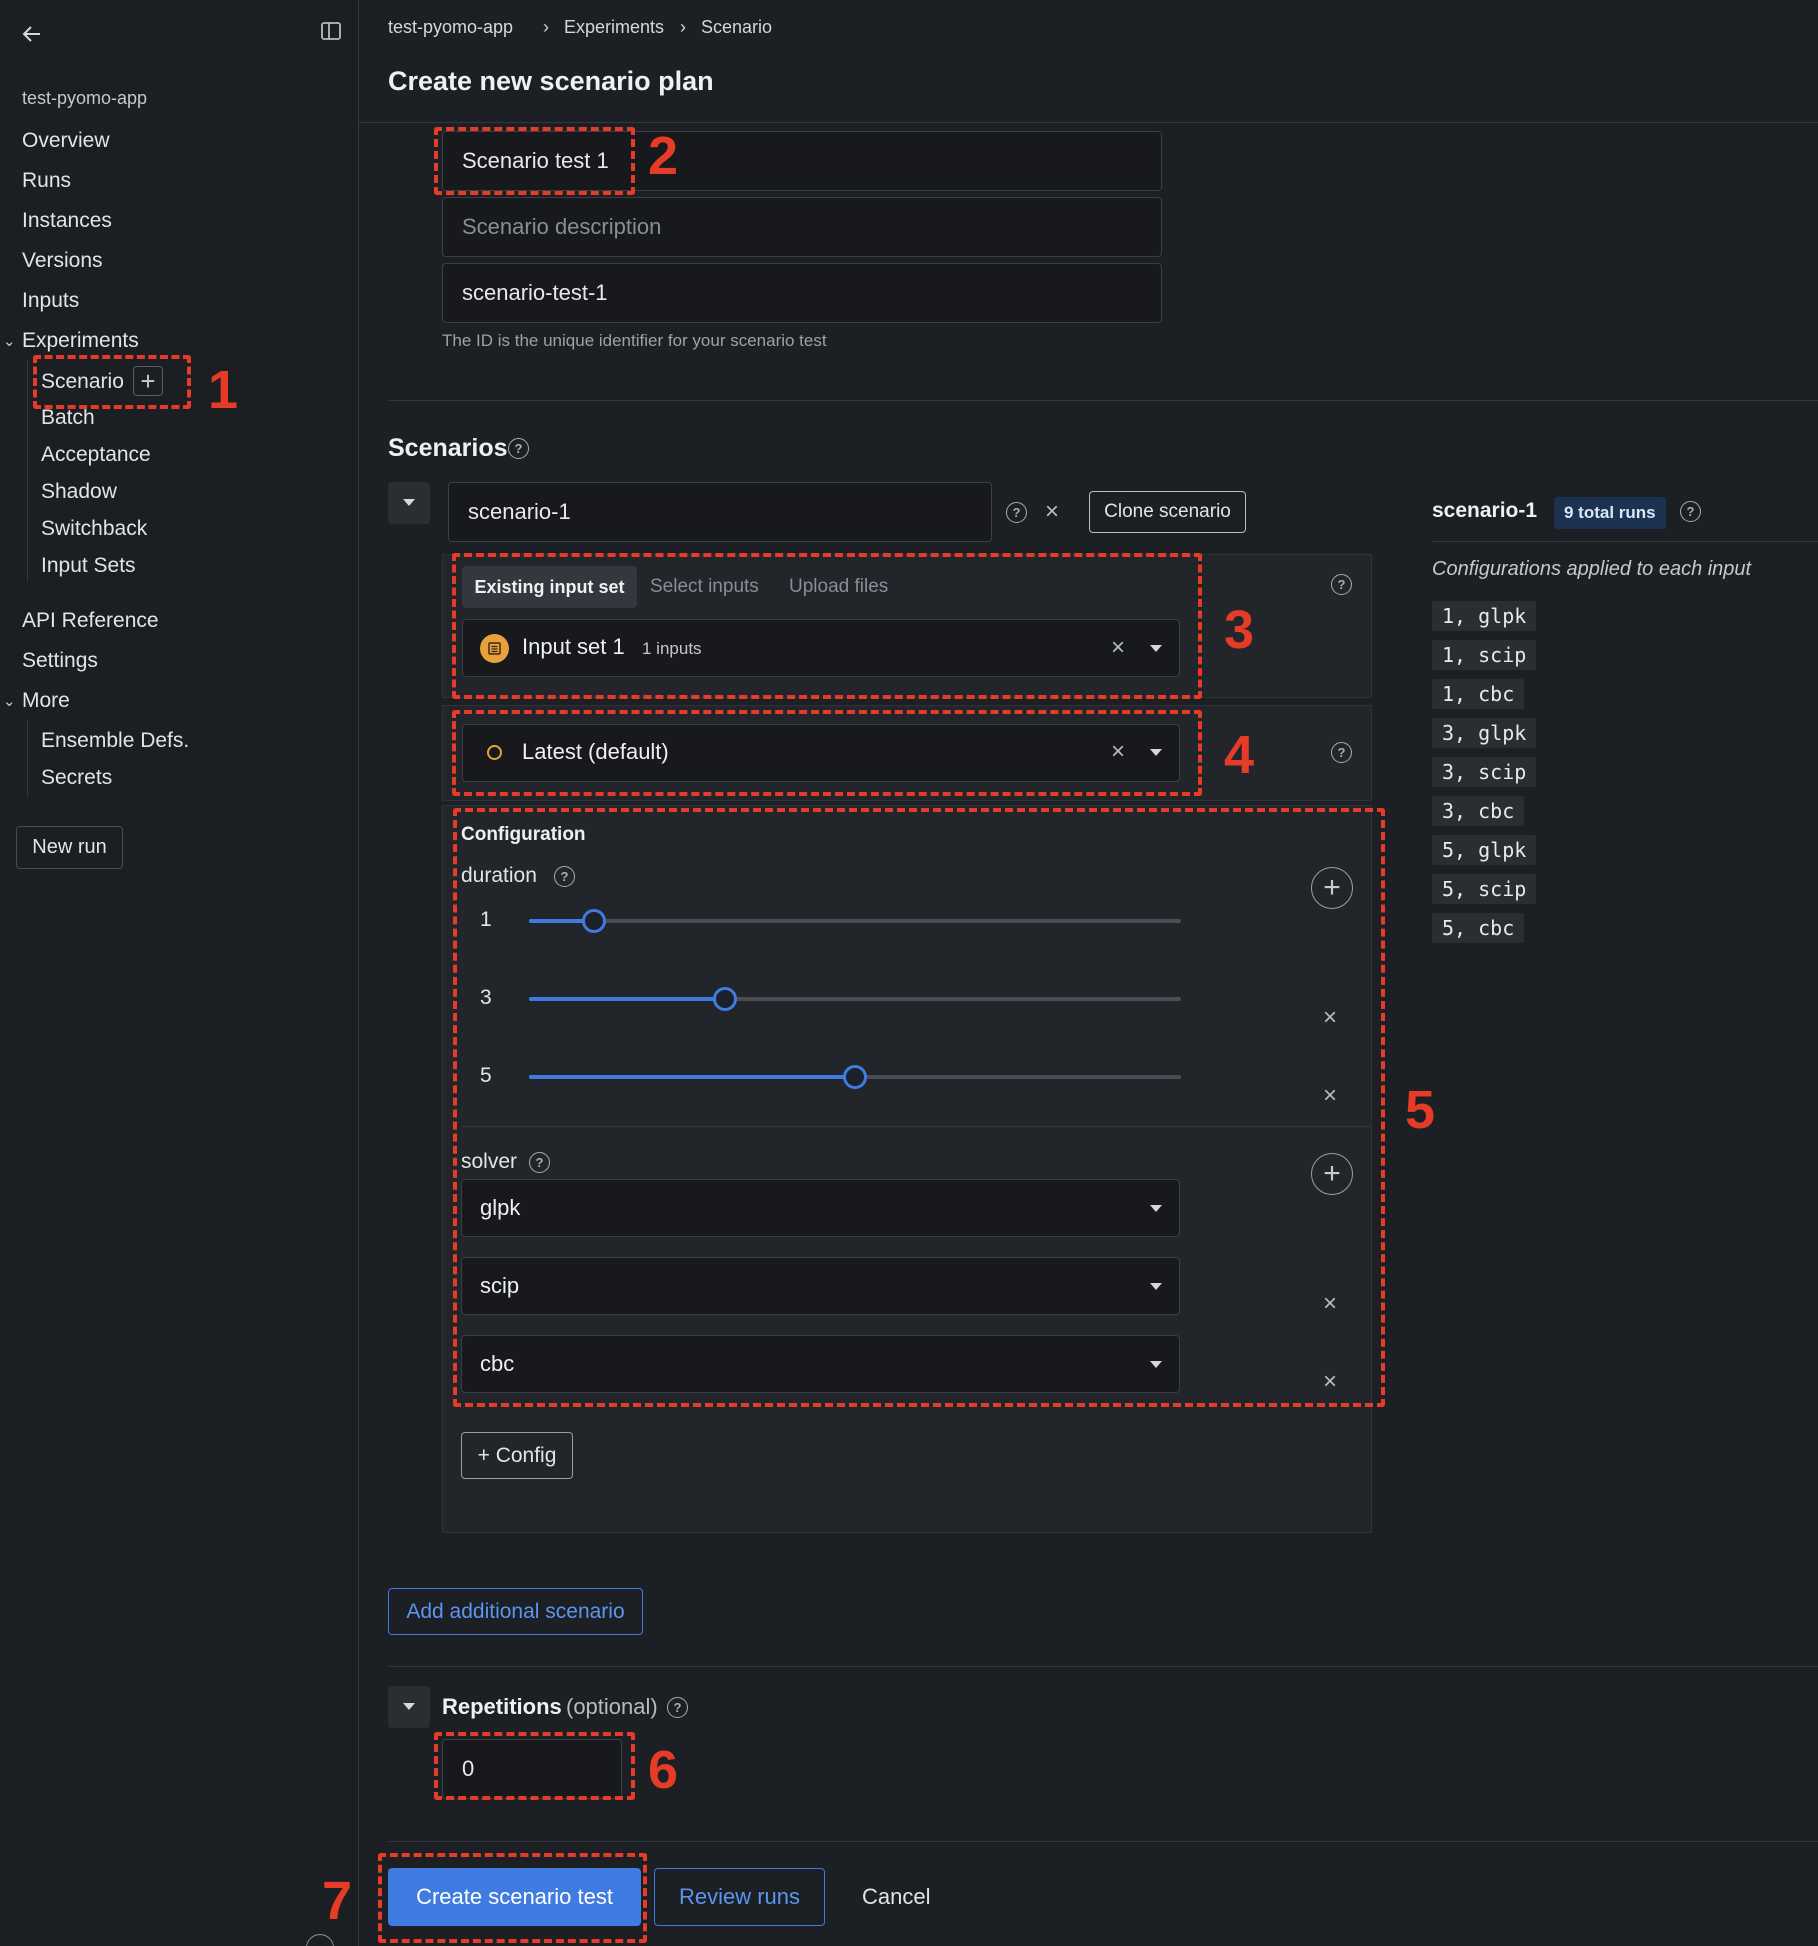 This screenshot has width=1818, height=1946. Describe the element at coordinates (737, 27) in the screenshot. I see `breadcrumb-scenario: Scenario` at that location.